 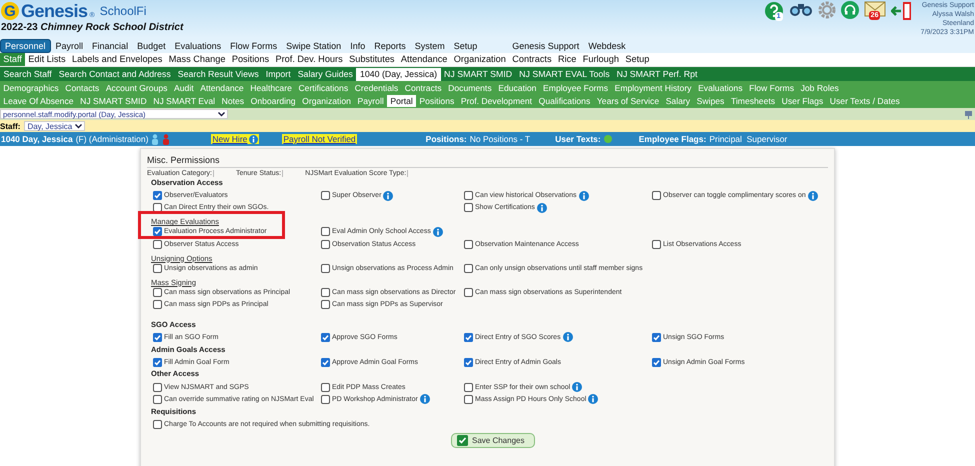 What do you see at coordinates (273, 100) in the screenshot?
I see `record-tab: Onboarding` at bounding box center [273, 100].